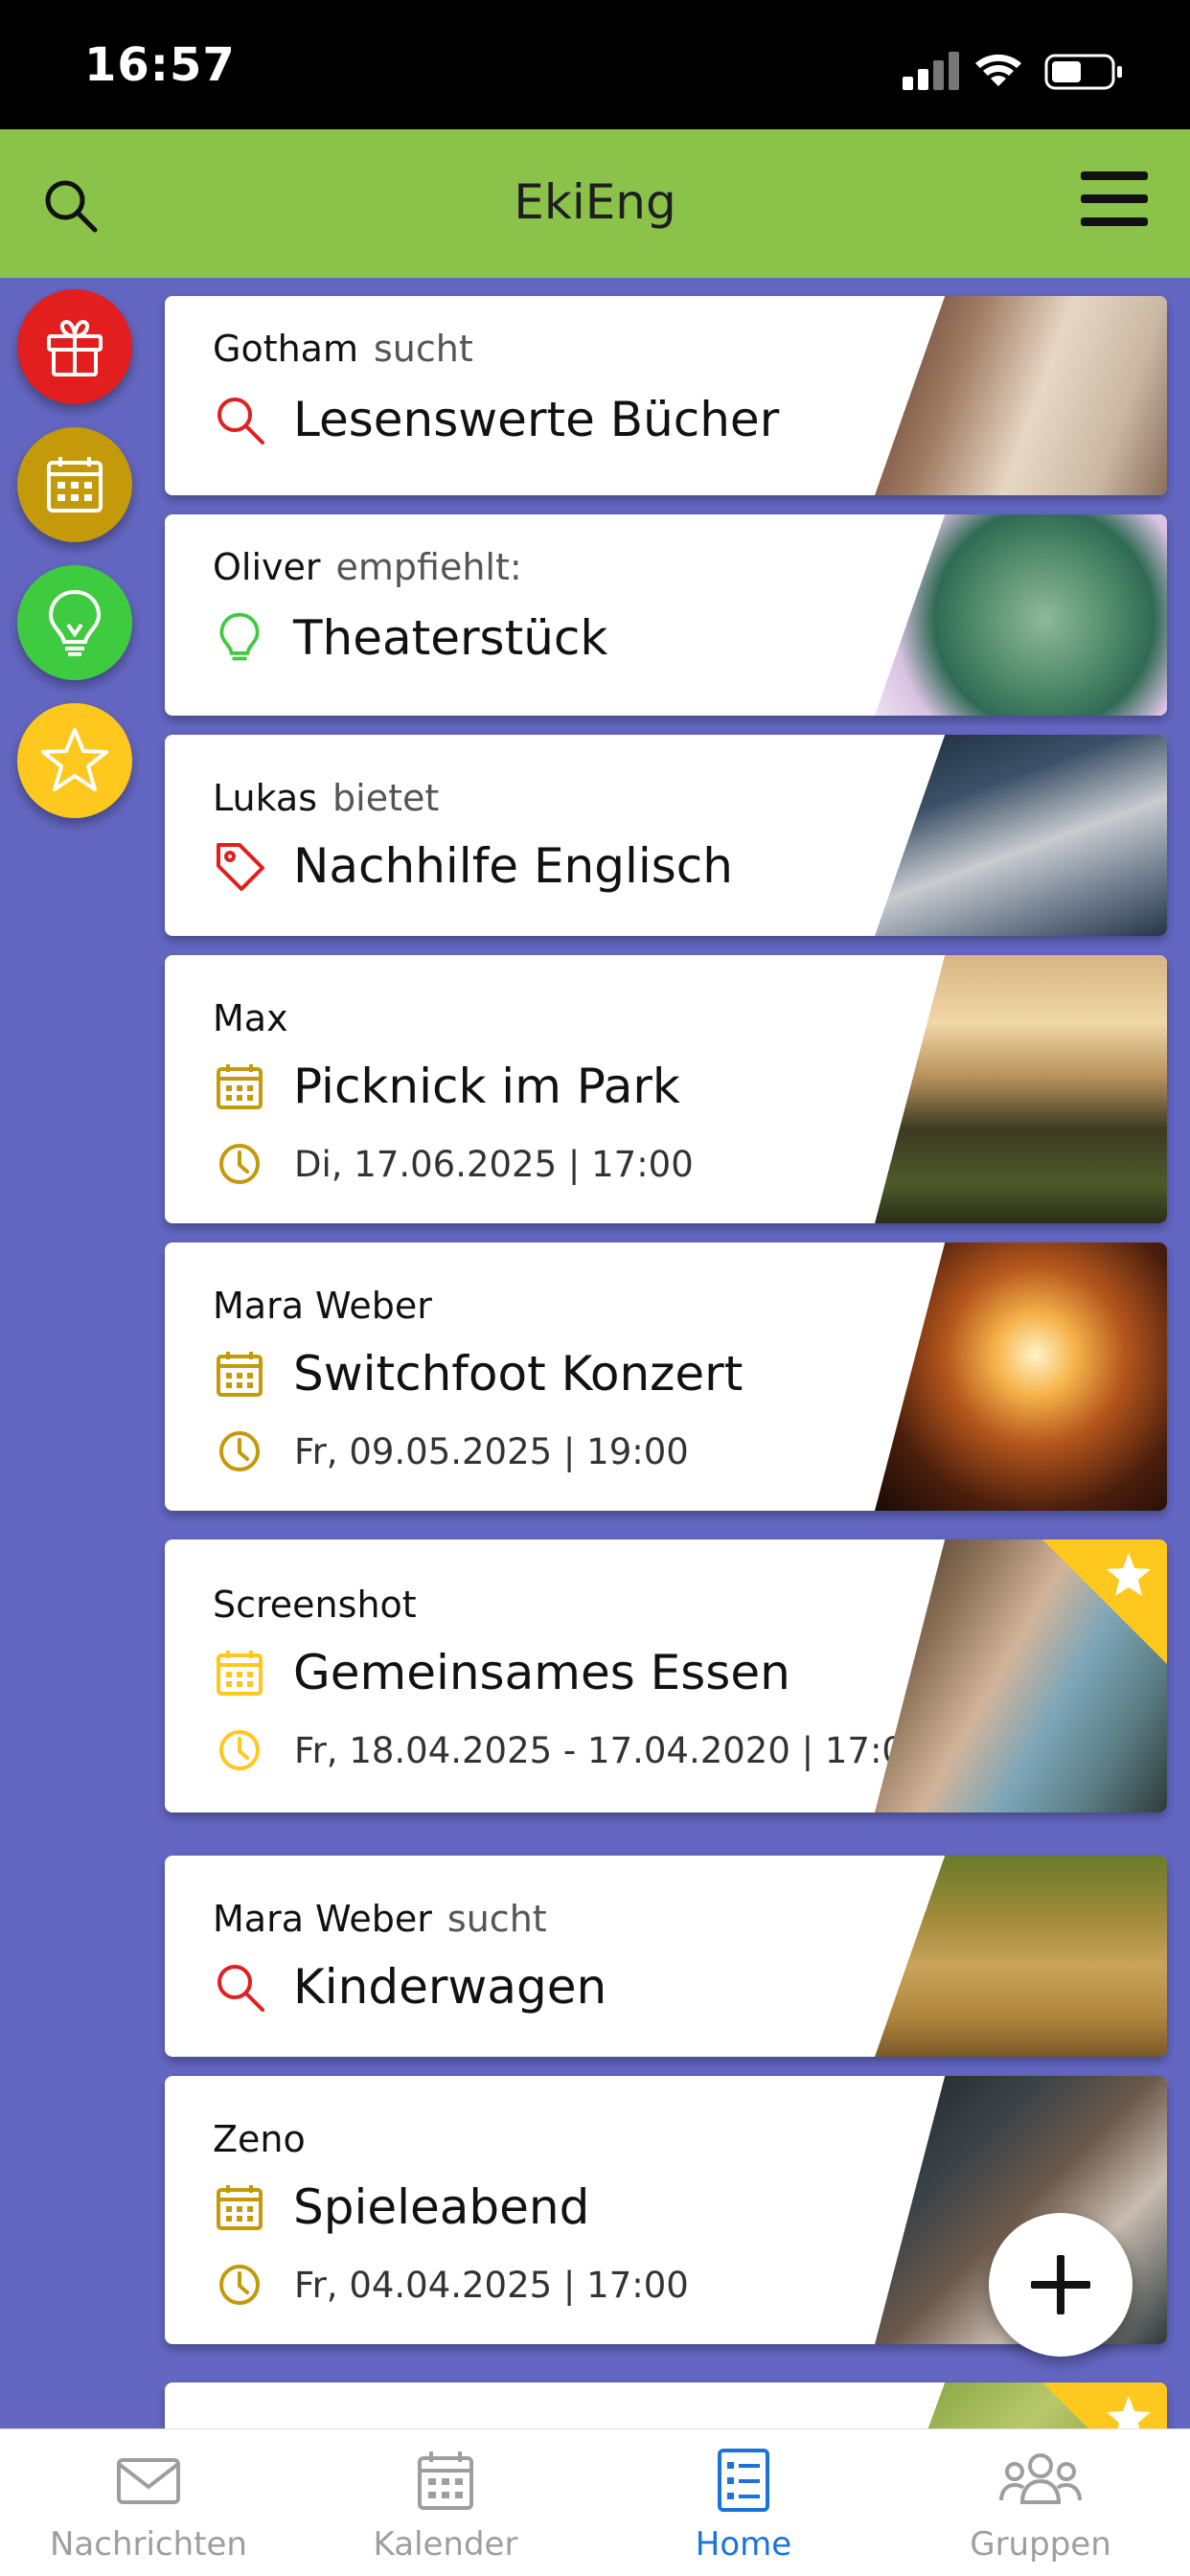 The image size is (1190, 2576). I want to click on card-author-line: Max, so click(250, 1018).